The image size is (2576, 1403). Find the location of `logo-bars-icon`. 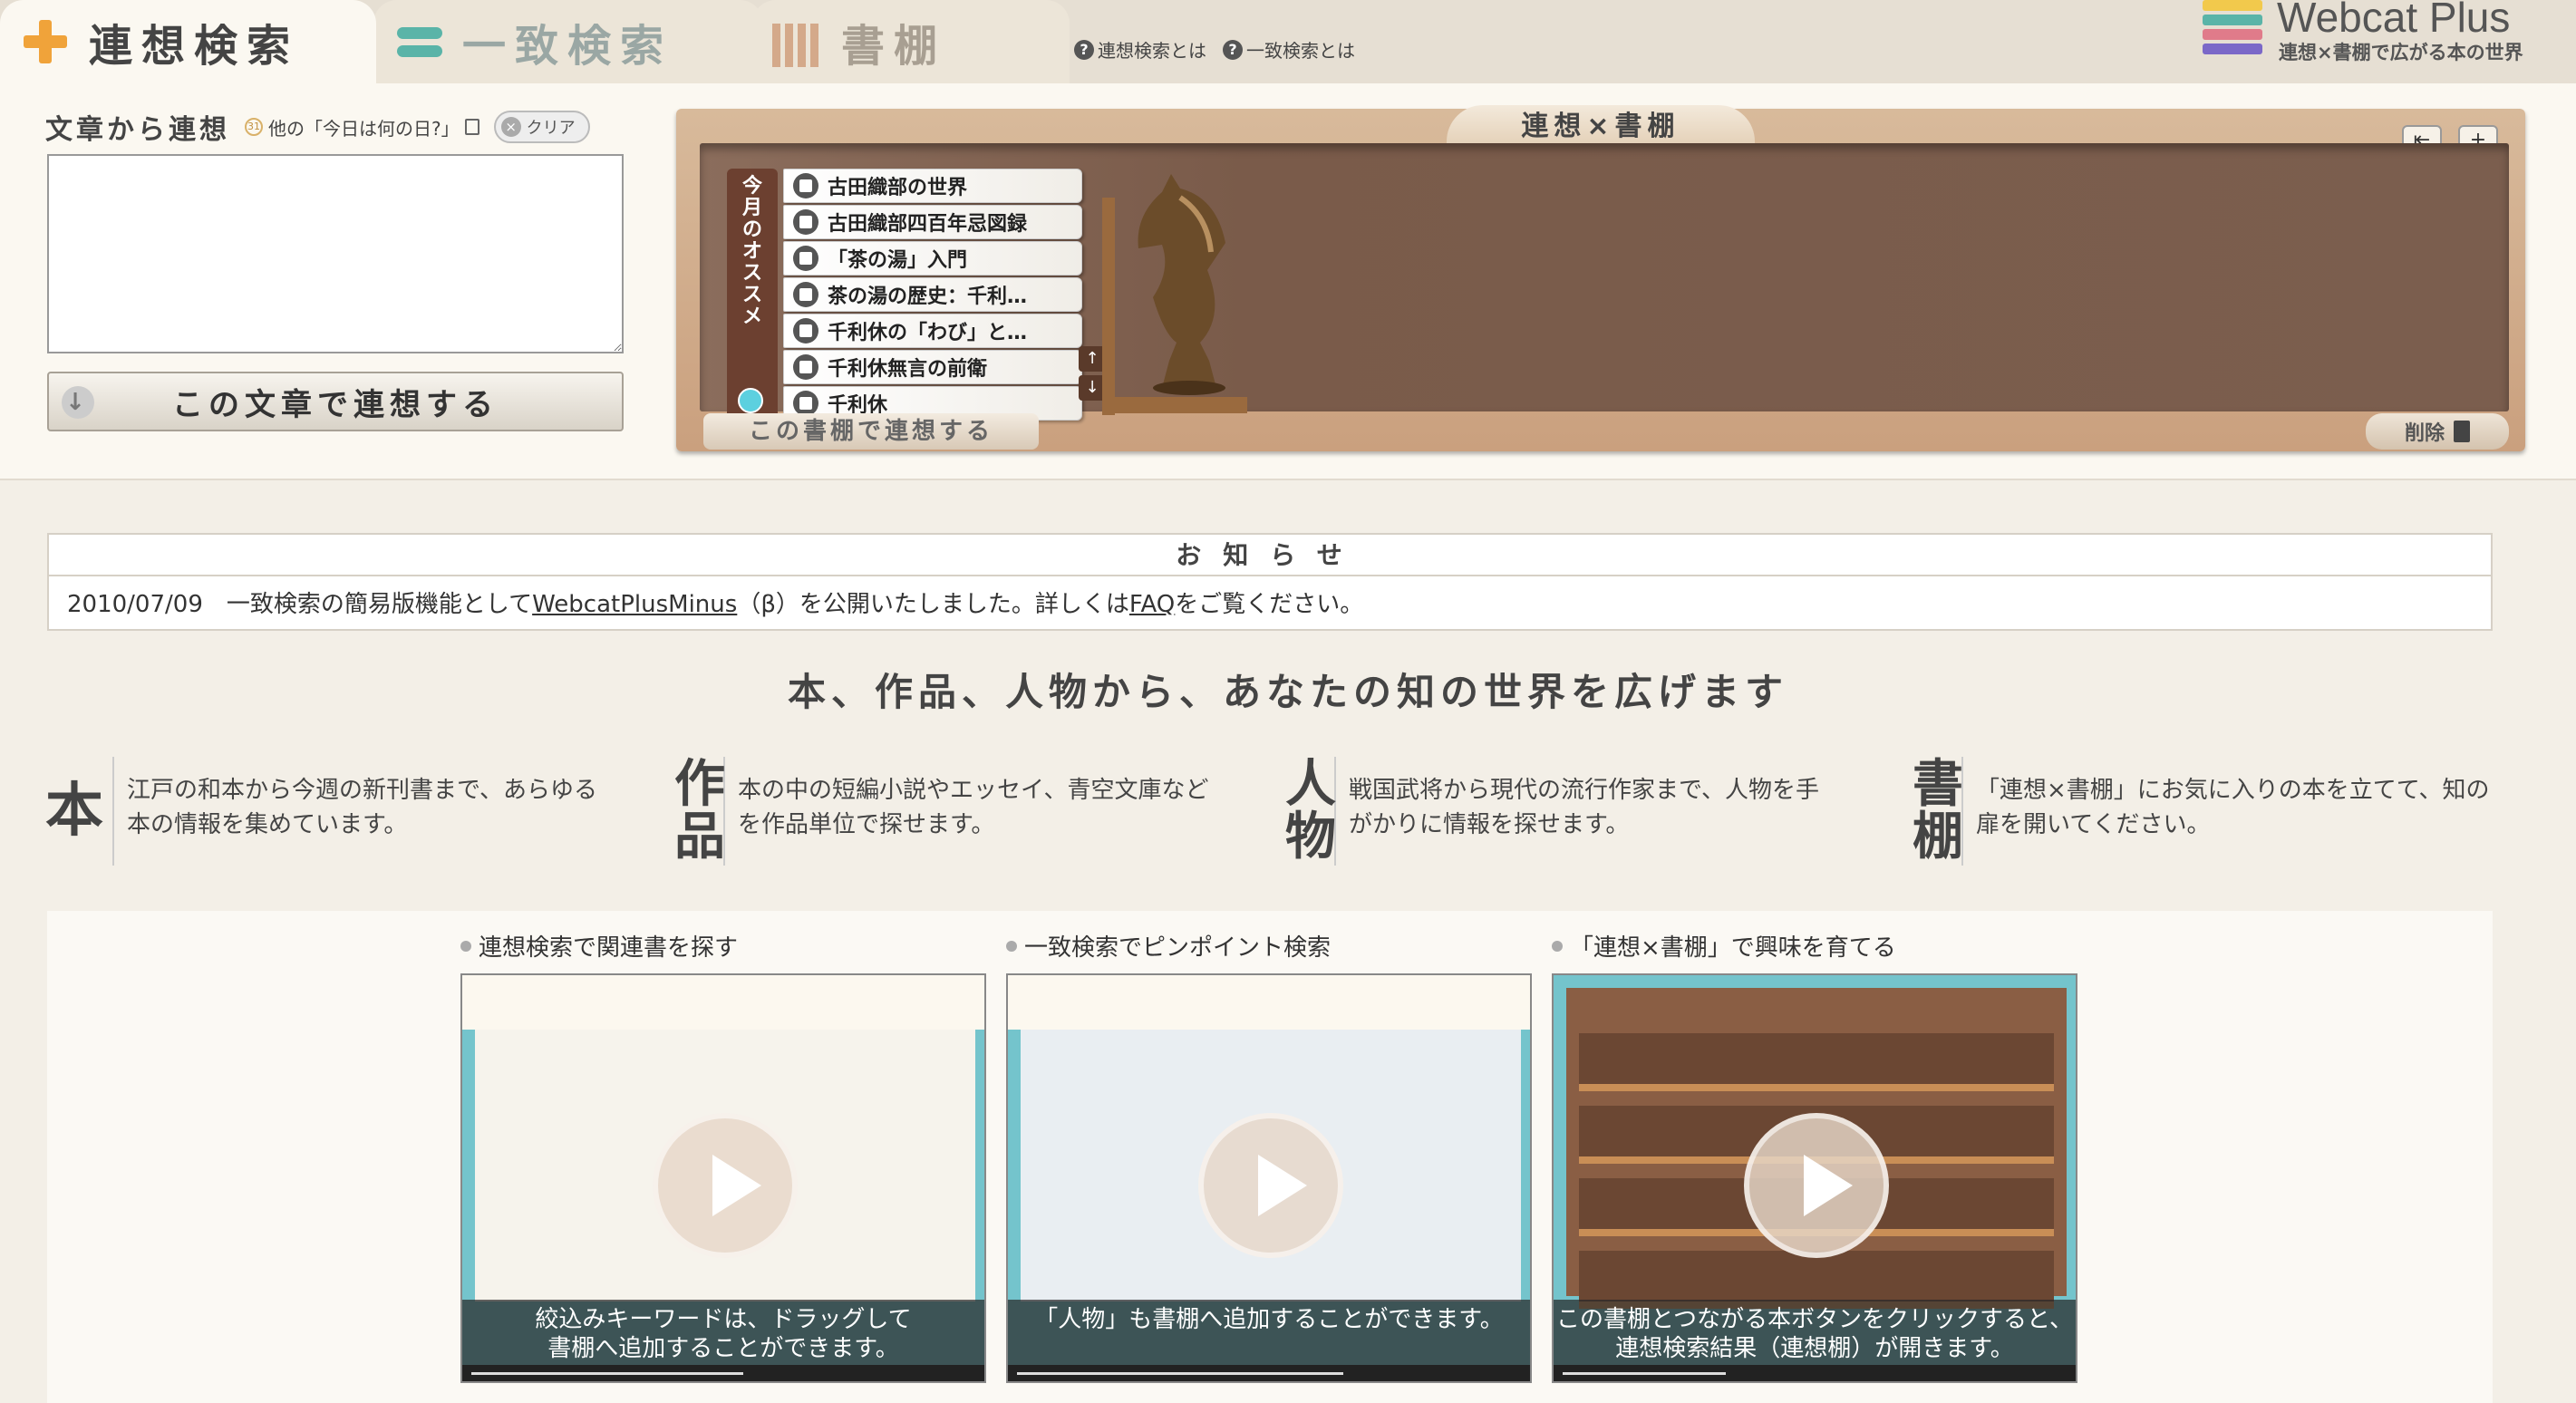

logo-bars-icon is located at coordinates (2232, 31).